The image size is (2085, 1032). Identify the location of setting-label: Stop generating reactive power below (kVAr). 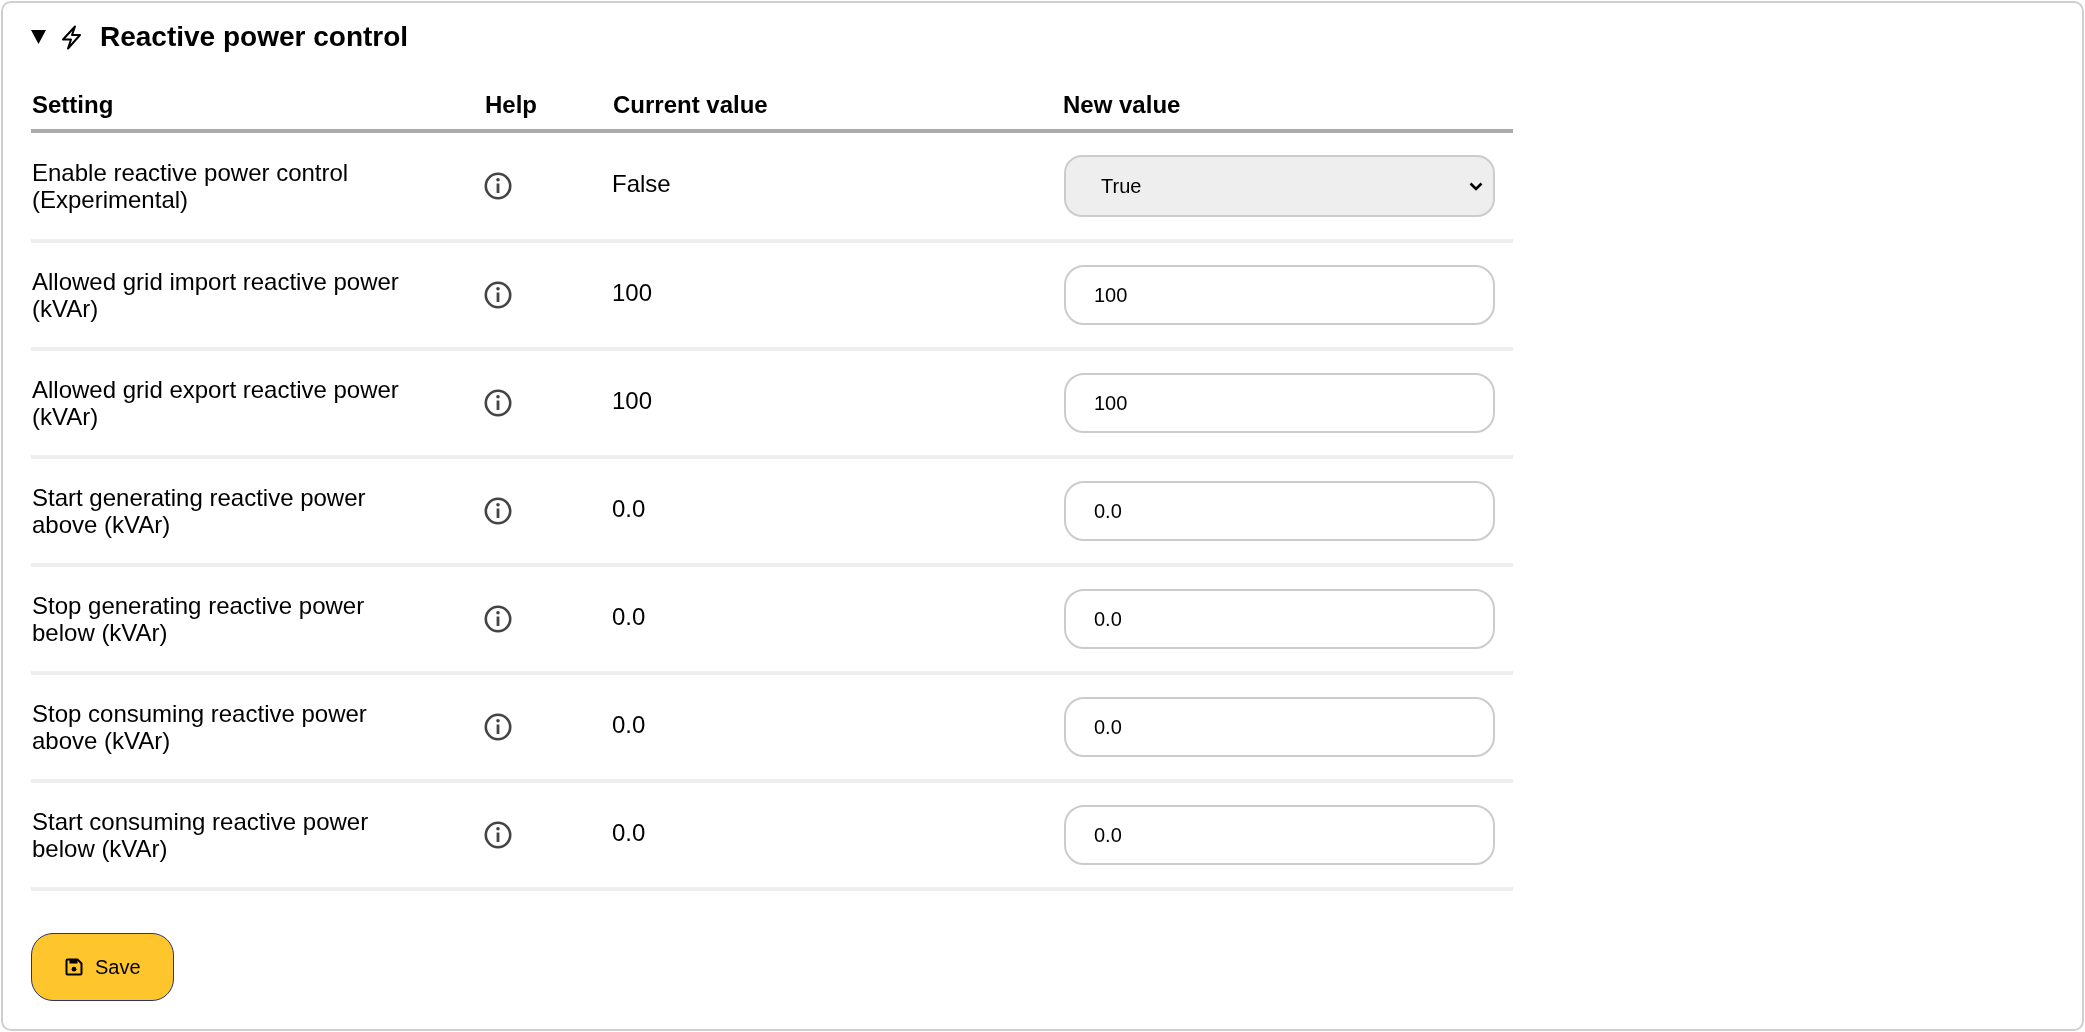
(198, 619).